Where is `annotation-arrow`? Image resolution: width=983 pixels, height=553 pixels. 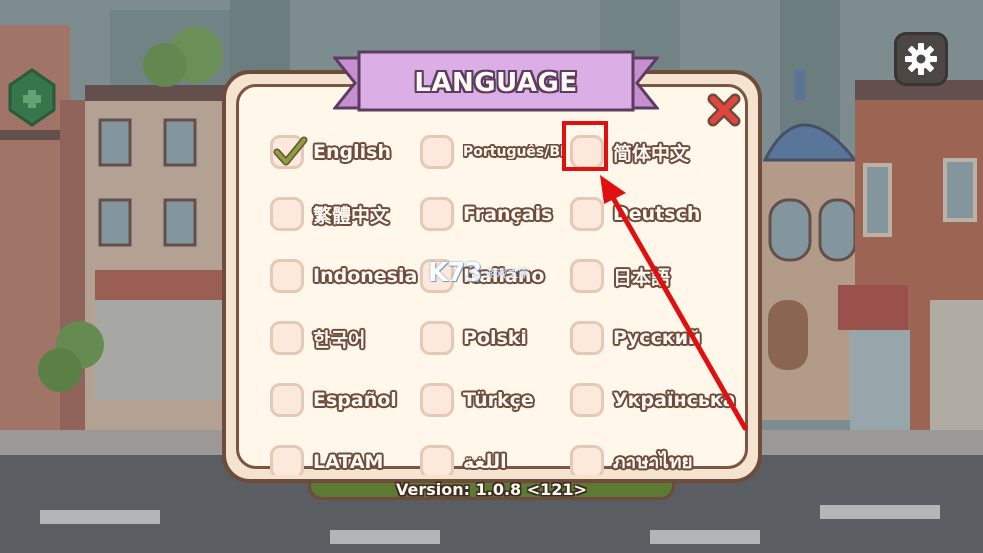 annotation-arrow is located at coordinates (674, 303).